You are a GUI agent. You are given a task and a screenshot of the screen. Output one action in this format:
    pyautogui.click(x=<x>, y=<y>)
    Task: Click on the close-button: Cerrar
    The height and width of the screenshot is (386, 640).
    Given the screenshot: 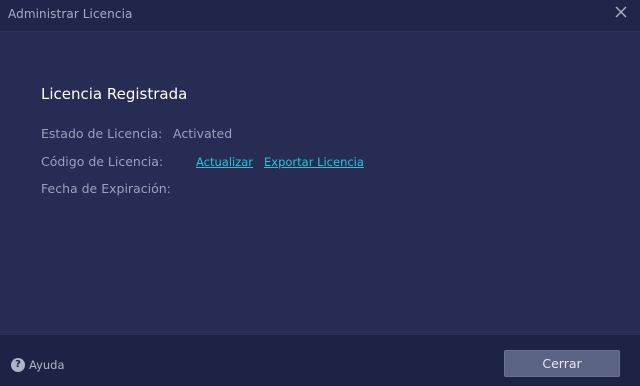 What is the action you would take?
    pyautogui.click(x=562, y=363)
    